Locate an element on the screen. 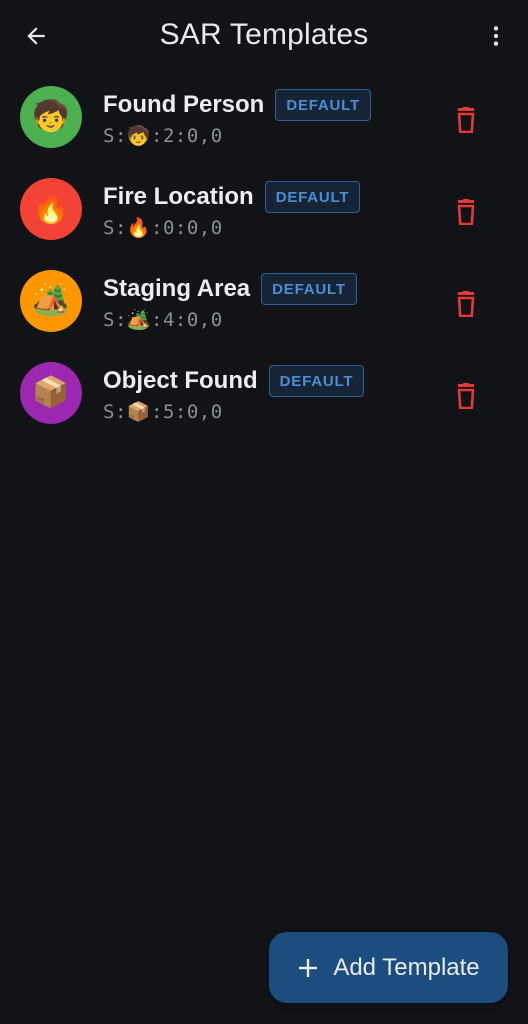 Image resolution: width=528 pixels, height=1024 pixels. template-avatar: 🏕️ is located at coordinates (51, 301).